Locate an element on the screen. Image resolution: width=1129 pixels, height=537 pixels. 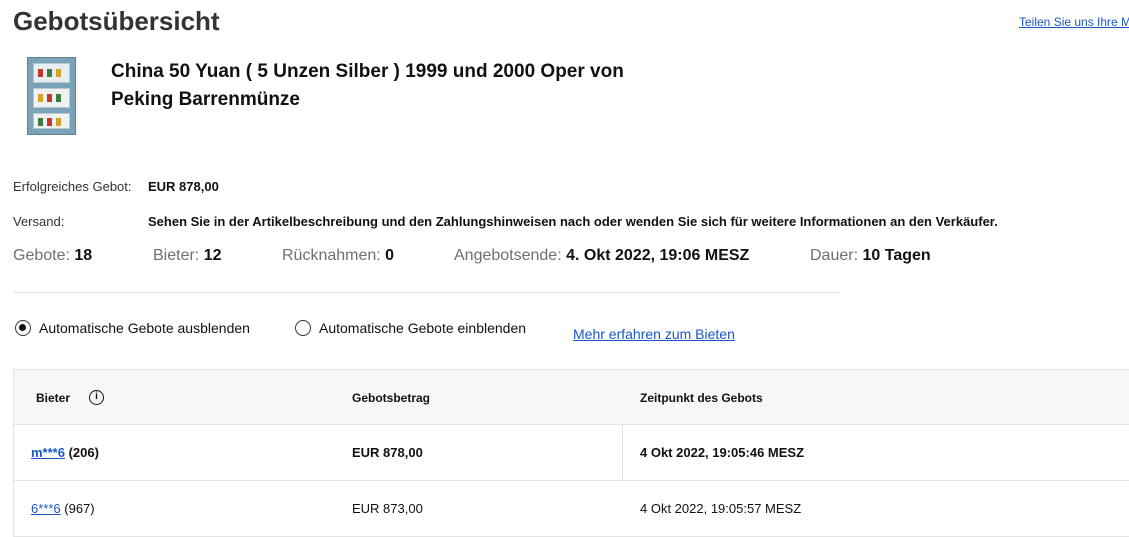
bidders-label: Bieter: is located at coordinates (176, 255).